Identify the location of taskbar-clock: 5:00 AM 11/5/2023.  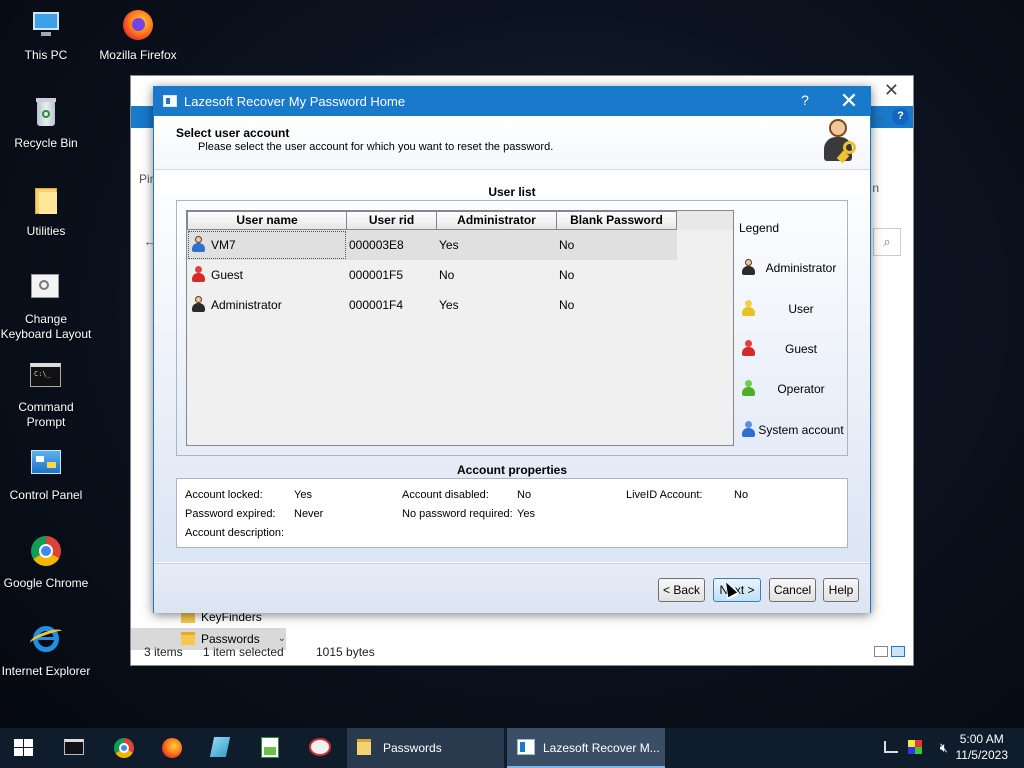
(982, 747).